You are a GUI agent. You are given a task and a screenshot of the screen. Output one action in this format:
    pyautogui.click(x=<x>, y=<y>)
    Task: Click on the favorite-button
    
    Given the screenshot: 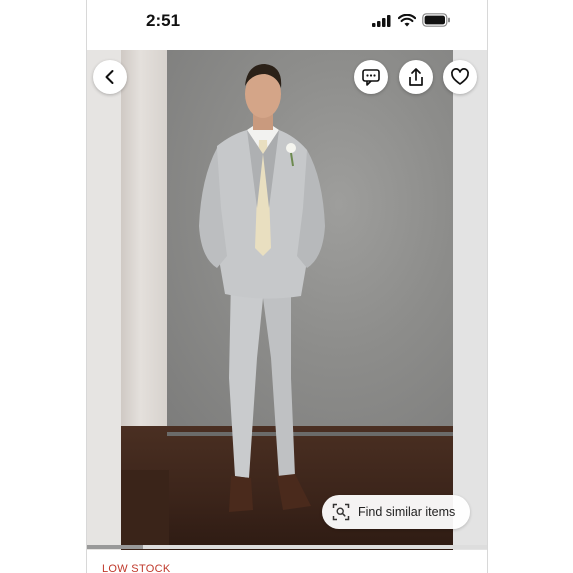 What is the action you would take?
    pyautogui.click(x=460, y=77)
    